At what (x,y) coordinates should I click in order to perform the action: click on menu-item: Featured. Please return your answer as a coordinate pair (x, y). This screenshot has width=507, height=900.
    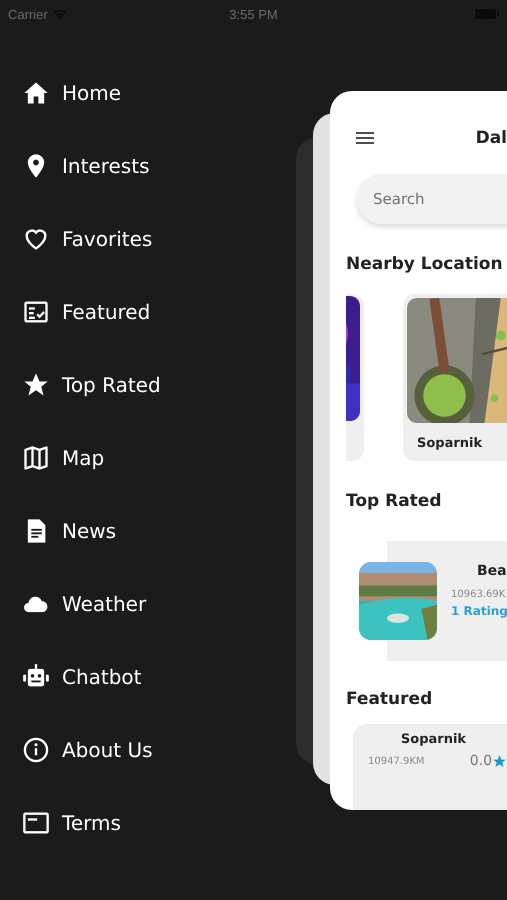
    Looking at the image, I should click on (137, 312).